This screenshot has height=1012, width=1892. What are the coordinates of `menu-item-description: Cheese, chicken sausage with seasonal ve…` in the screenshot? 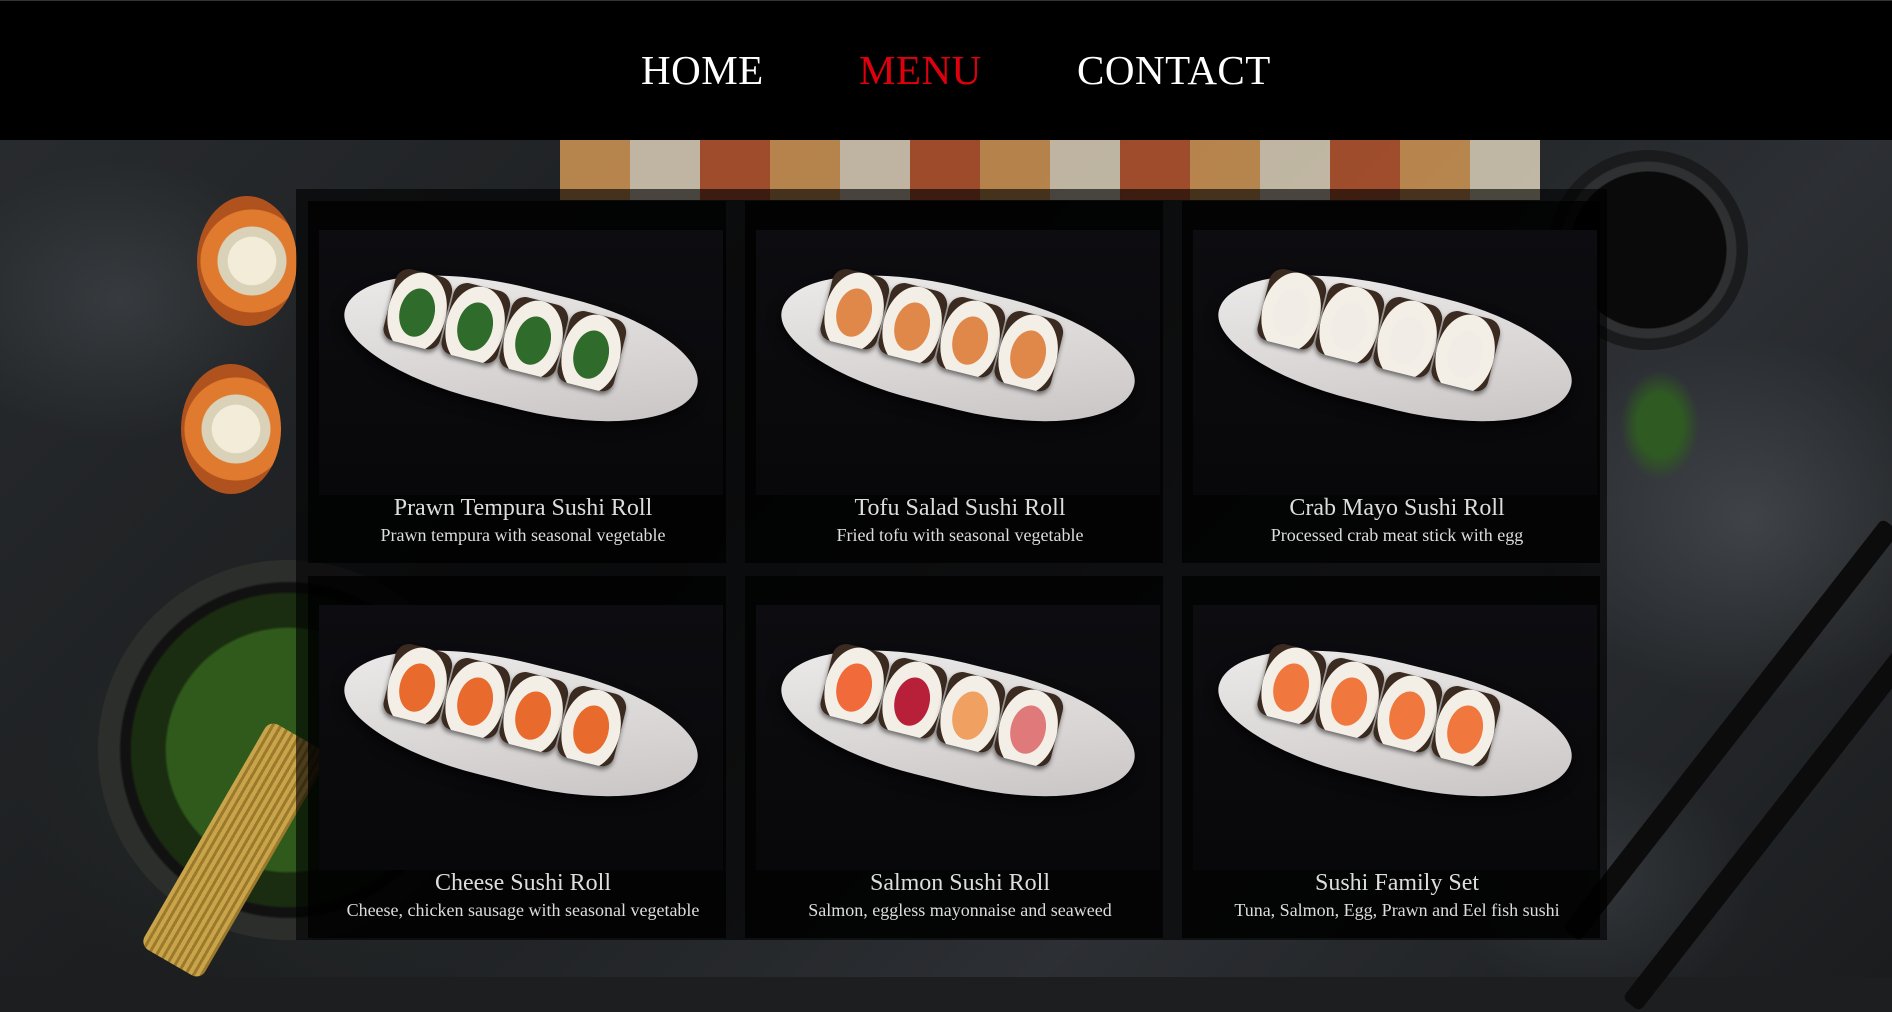 It's located at (523, 910).